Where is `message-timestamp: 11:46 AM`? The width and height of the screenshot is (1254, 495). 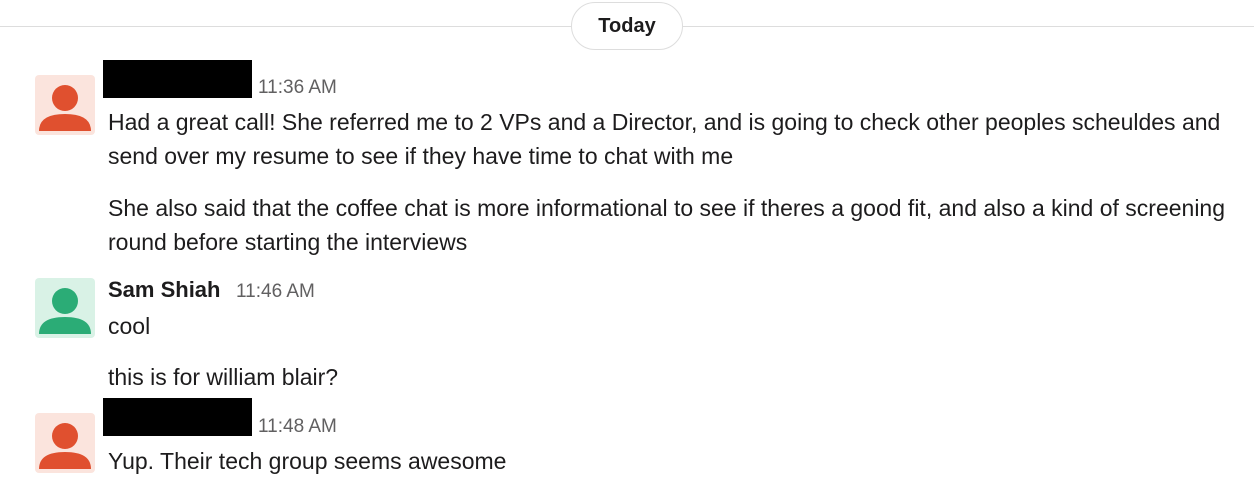
message-timestamp: 11:46 AM is located at coordinates (275, 292).